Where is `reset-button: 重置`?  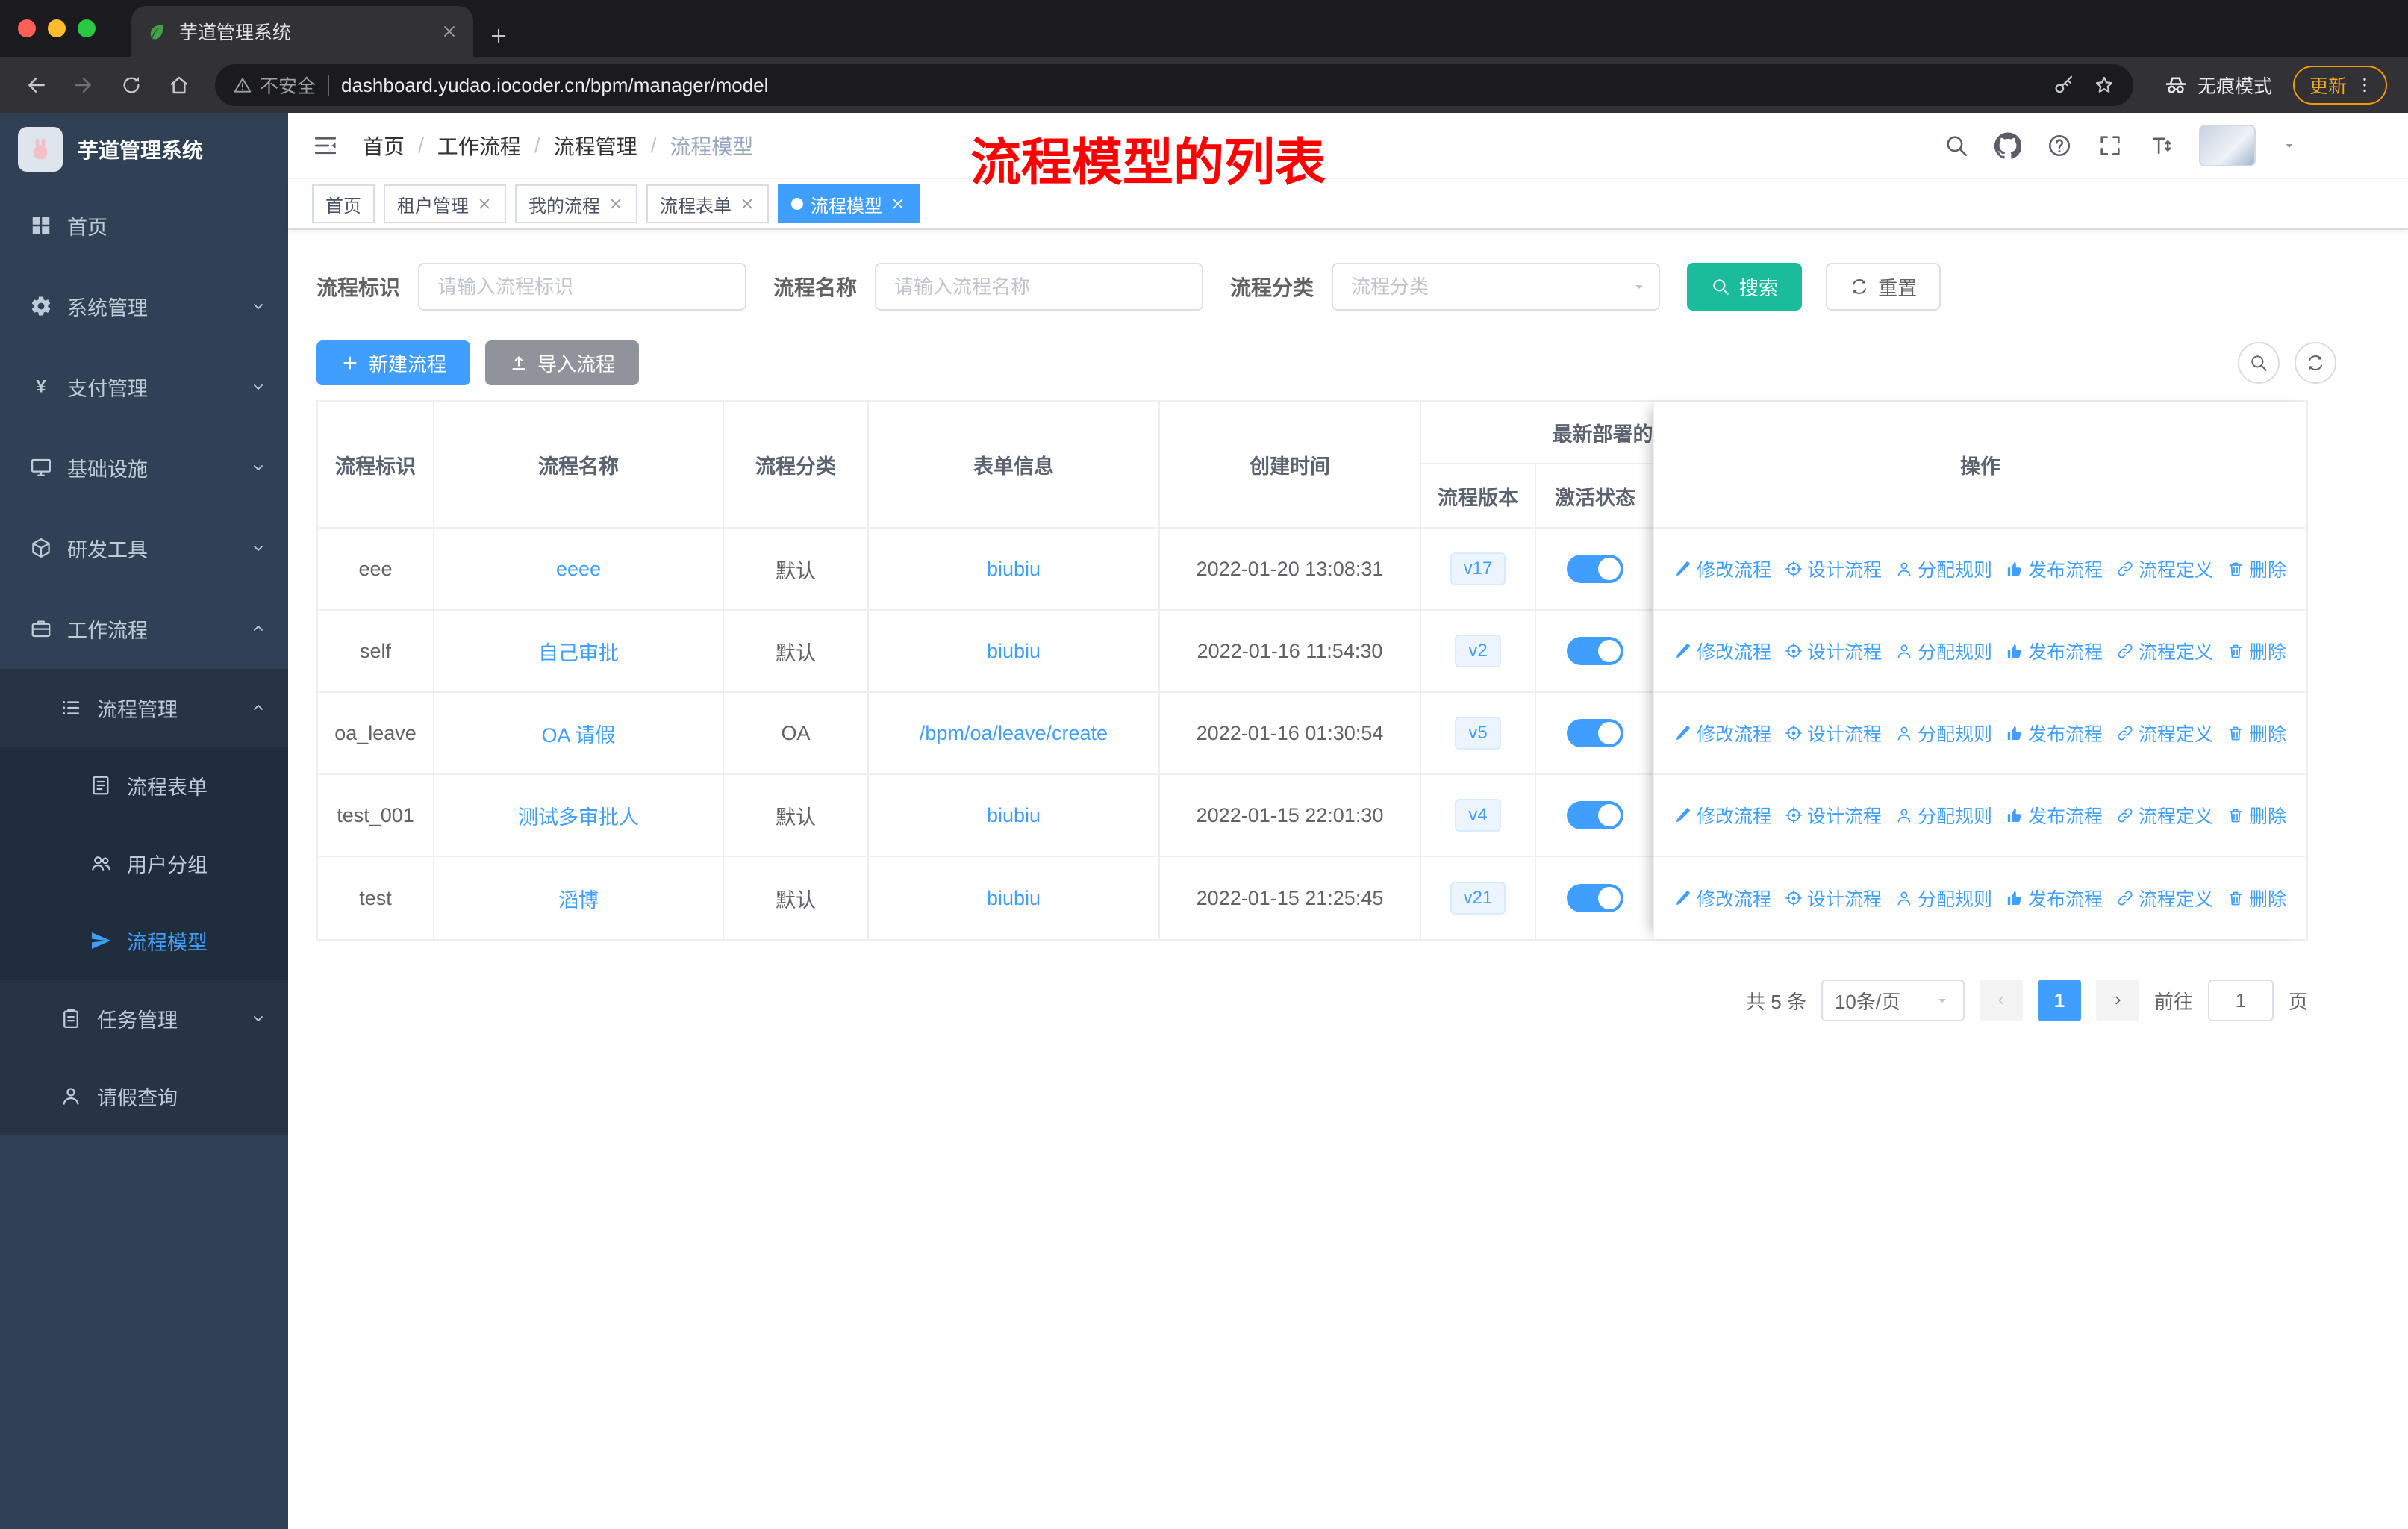
reset-button: 重置 is located at coordinates (1883, 287).